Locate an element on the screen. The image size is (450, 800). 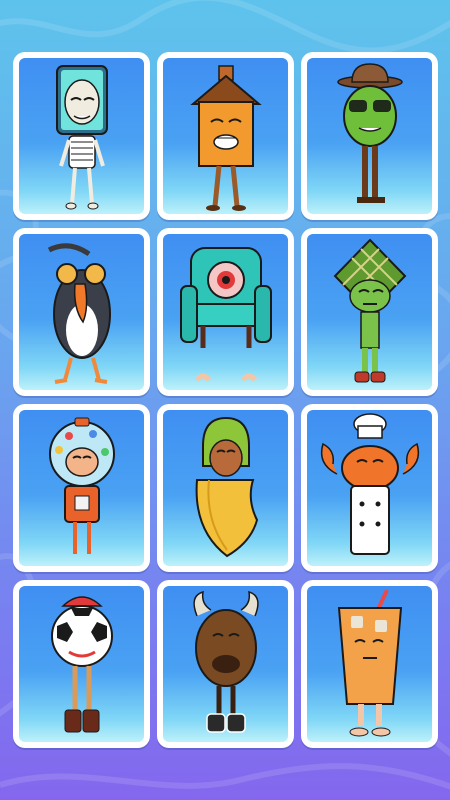
character-card-ketupat-man is located at coordinates (369, 312).